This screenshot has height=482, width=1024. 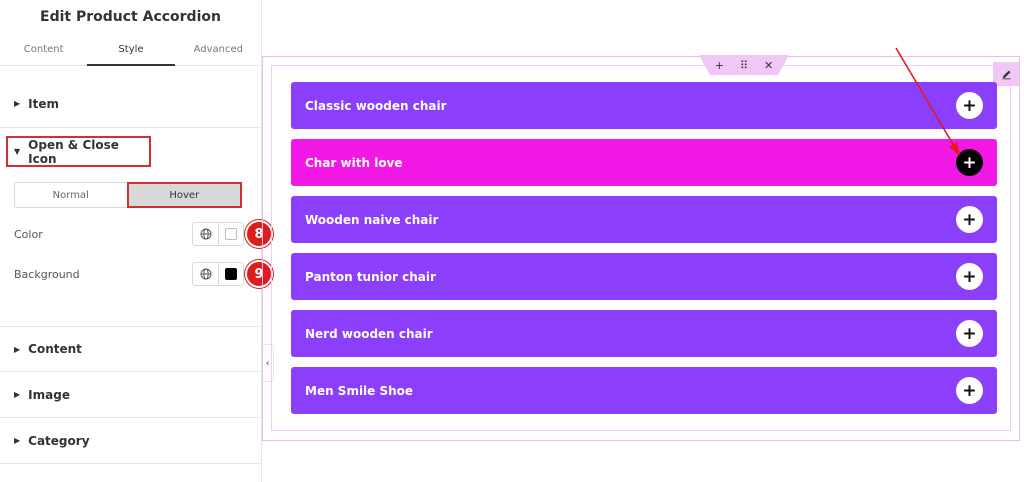 I want to click on edit-widget-button, so click(x=1006, y=74).